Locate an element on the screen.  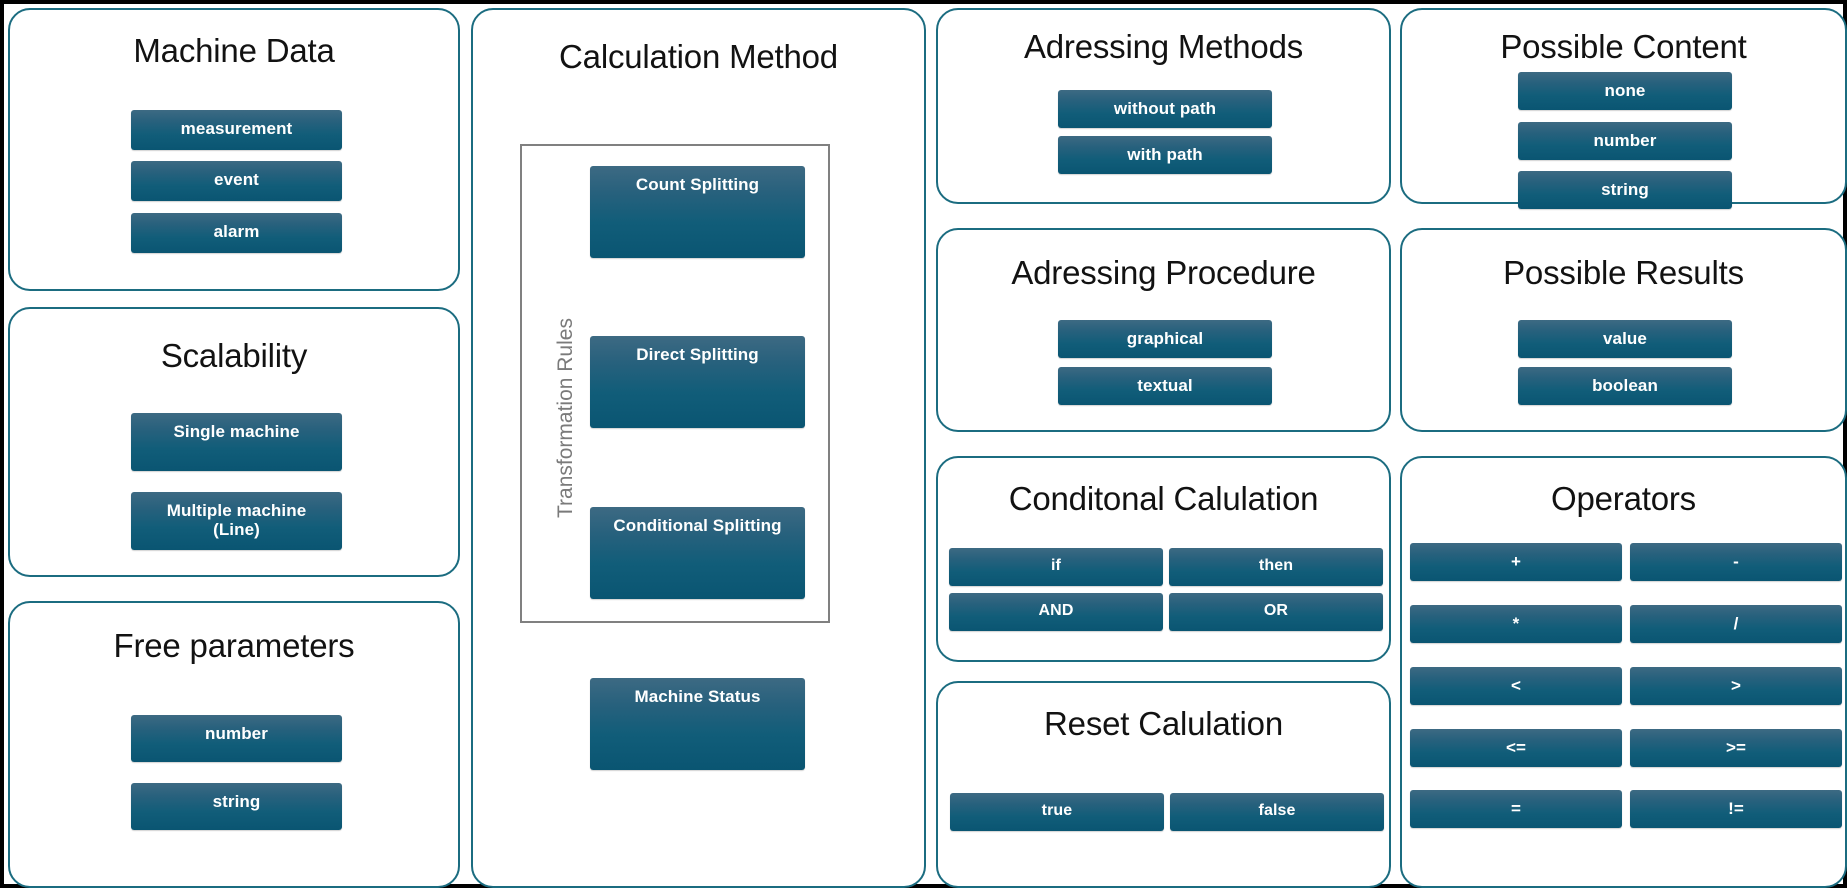
operator-divide: / is located at coordinates (1736, 624).